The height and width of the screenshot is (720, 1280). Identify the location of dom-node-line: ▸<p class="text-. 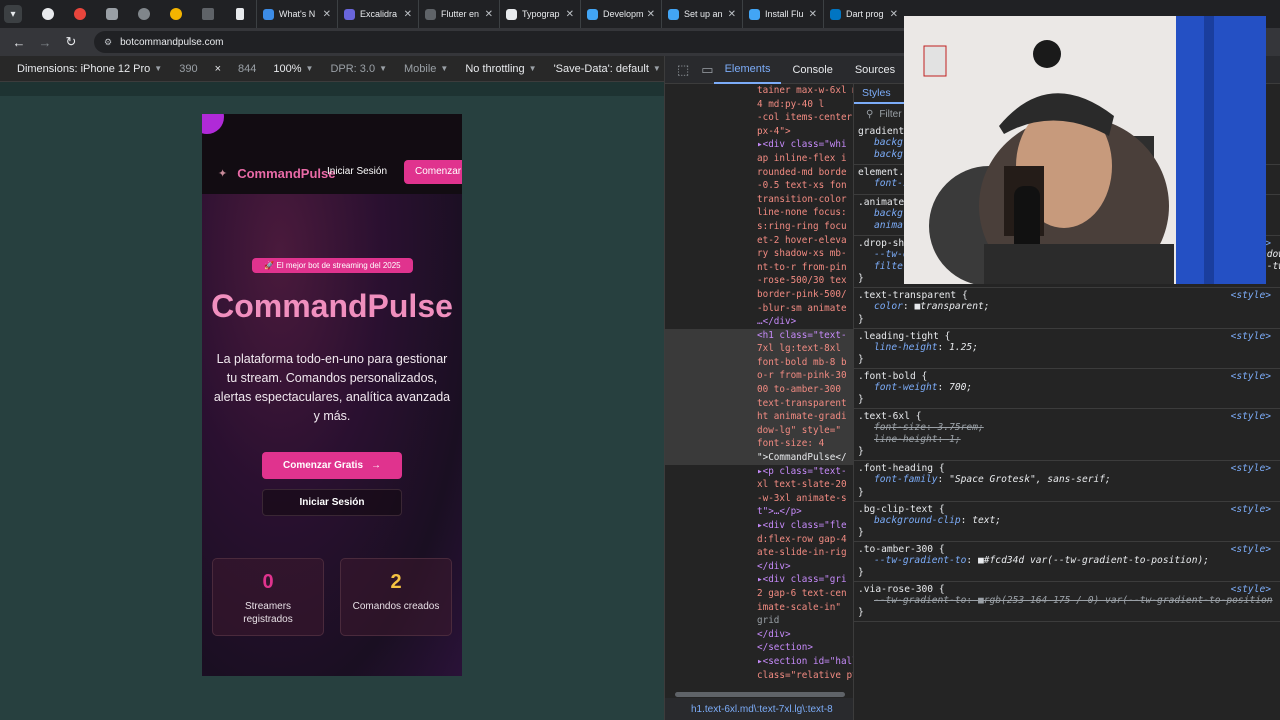
(759, 472).